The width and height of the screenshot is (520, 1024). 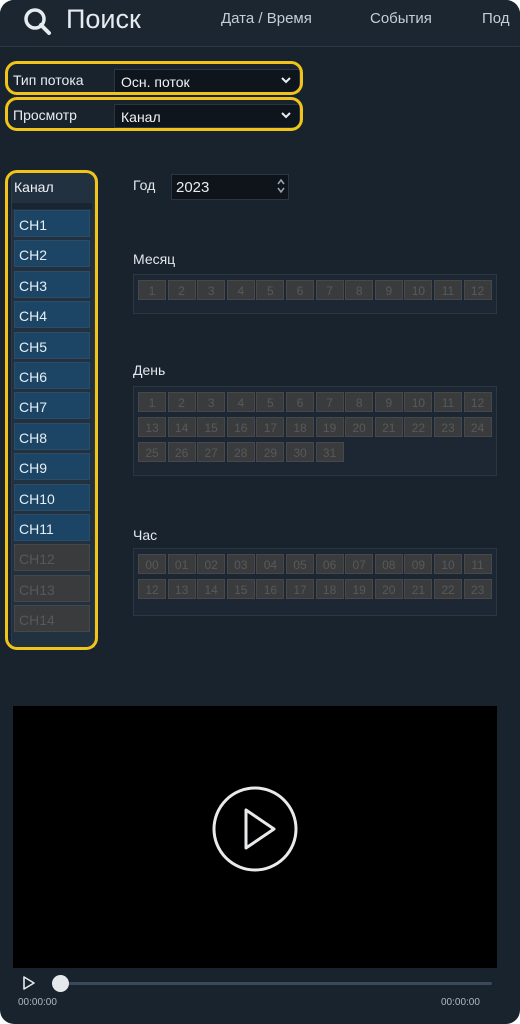 I want to click on month-cell: 6, so click(x=300, y=290).